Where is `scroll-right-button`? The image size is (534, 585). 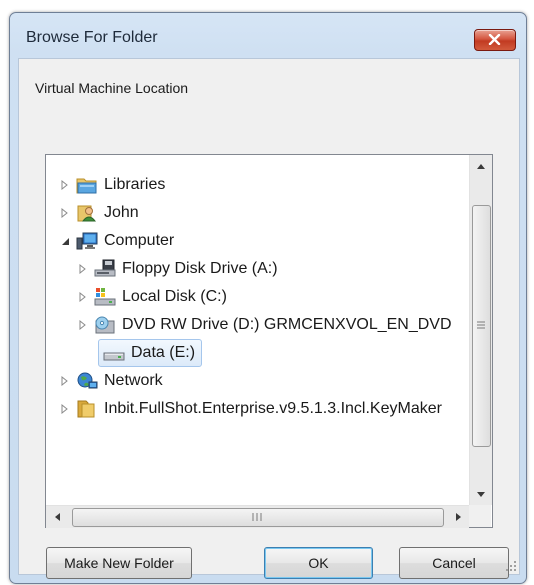
scroll-right-button is located at coordinates (458, 517).